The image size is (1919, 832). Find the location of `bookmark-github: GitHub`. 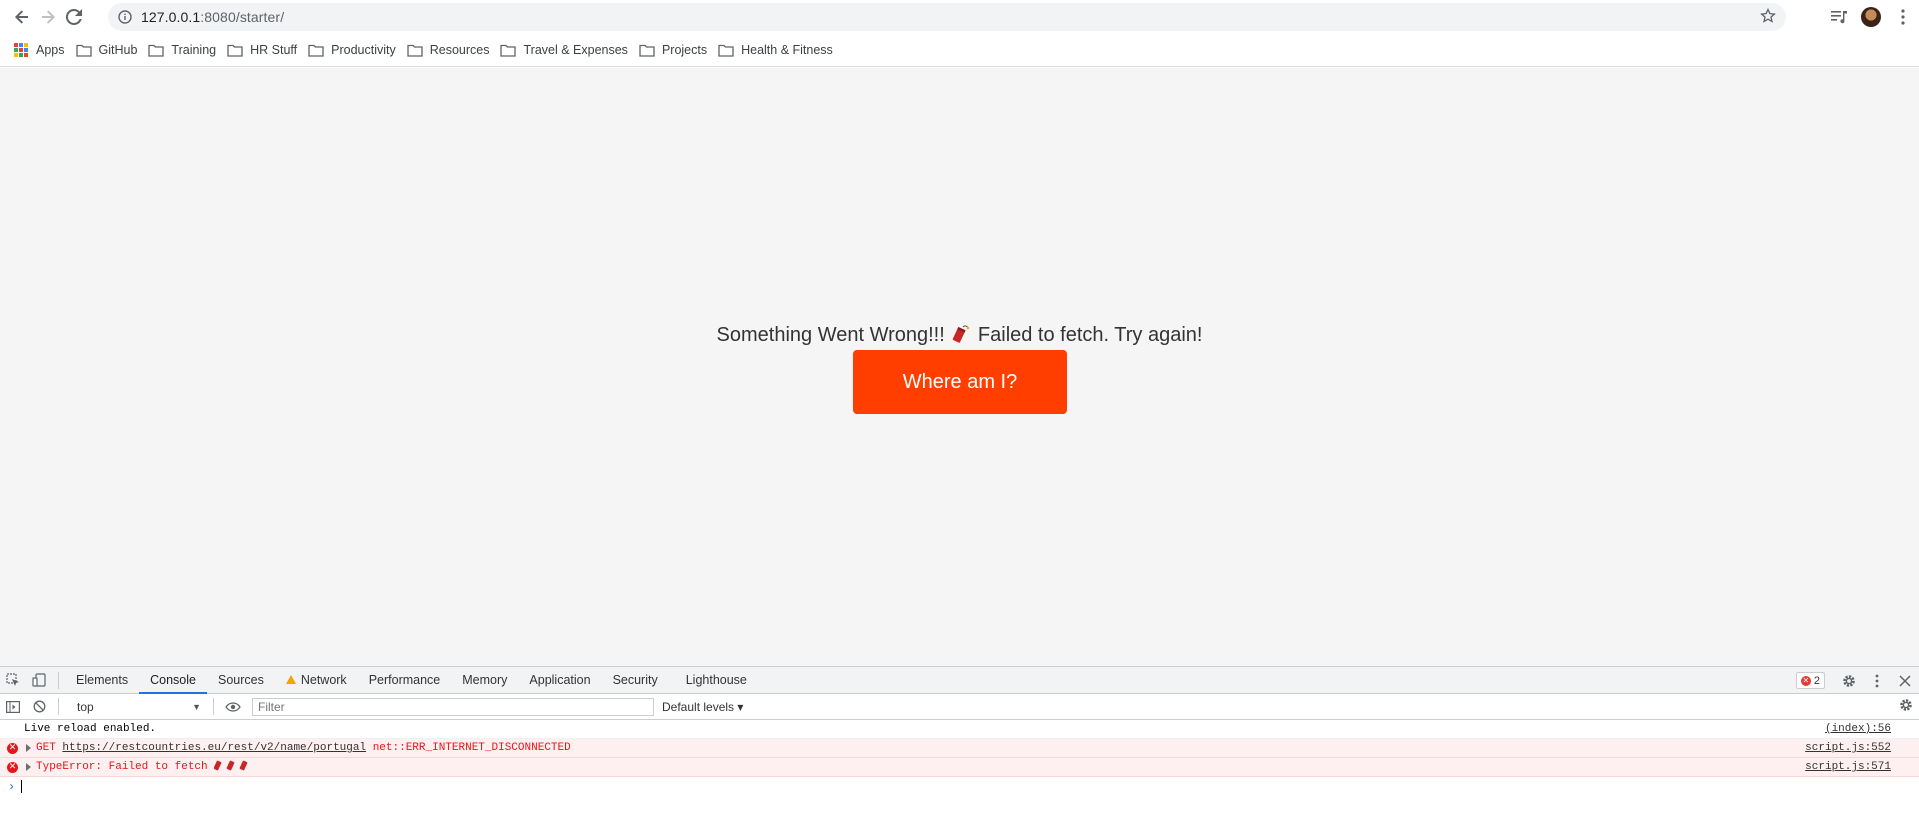

bookmark-github: GitHub is located at coordinates (110, 50).